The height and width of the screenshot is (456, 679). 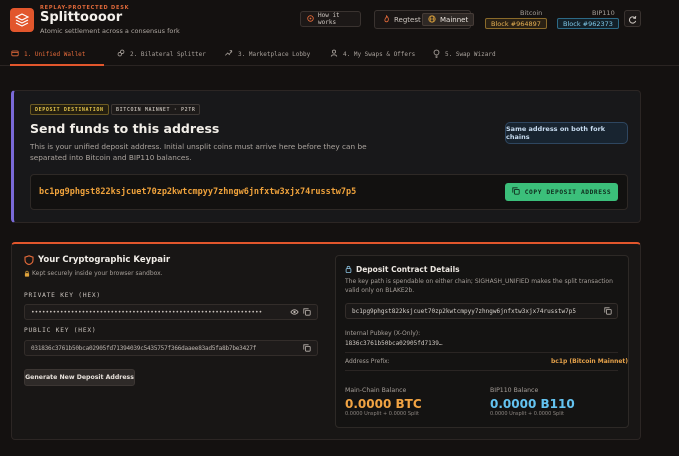 I want to click on network-mainnet-label: Mainnet, so click(x=454, y=19).